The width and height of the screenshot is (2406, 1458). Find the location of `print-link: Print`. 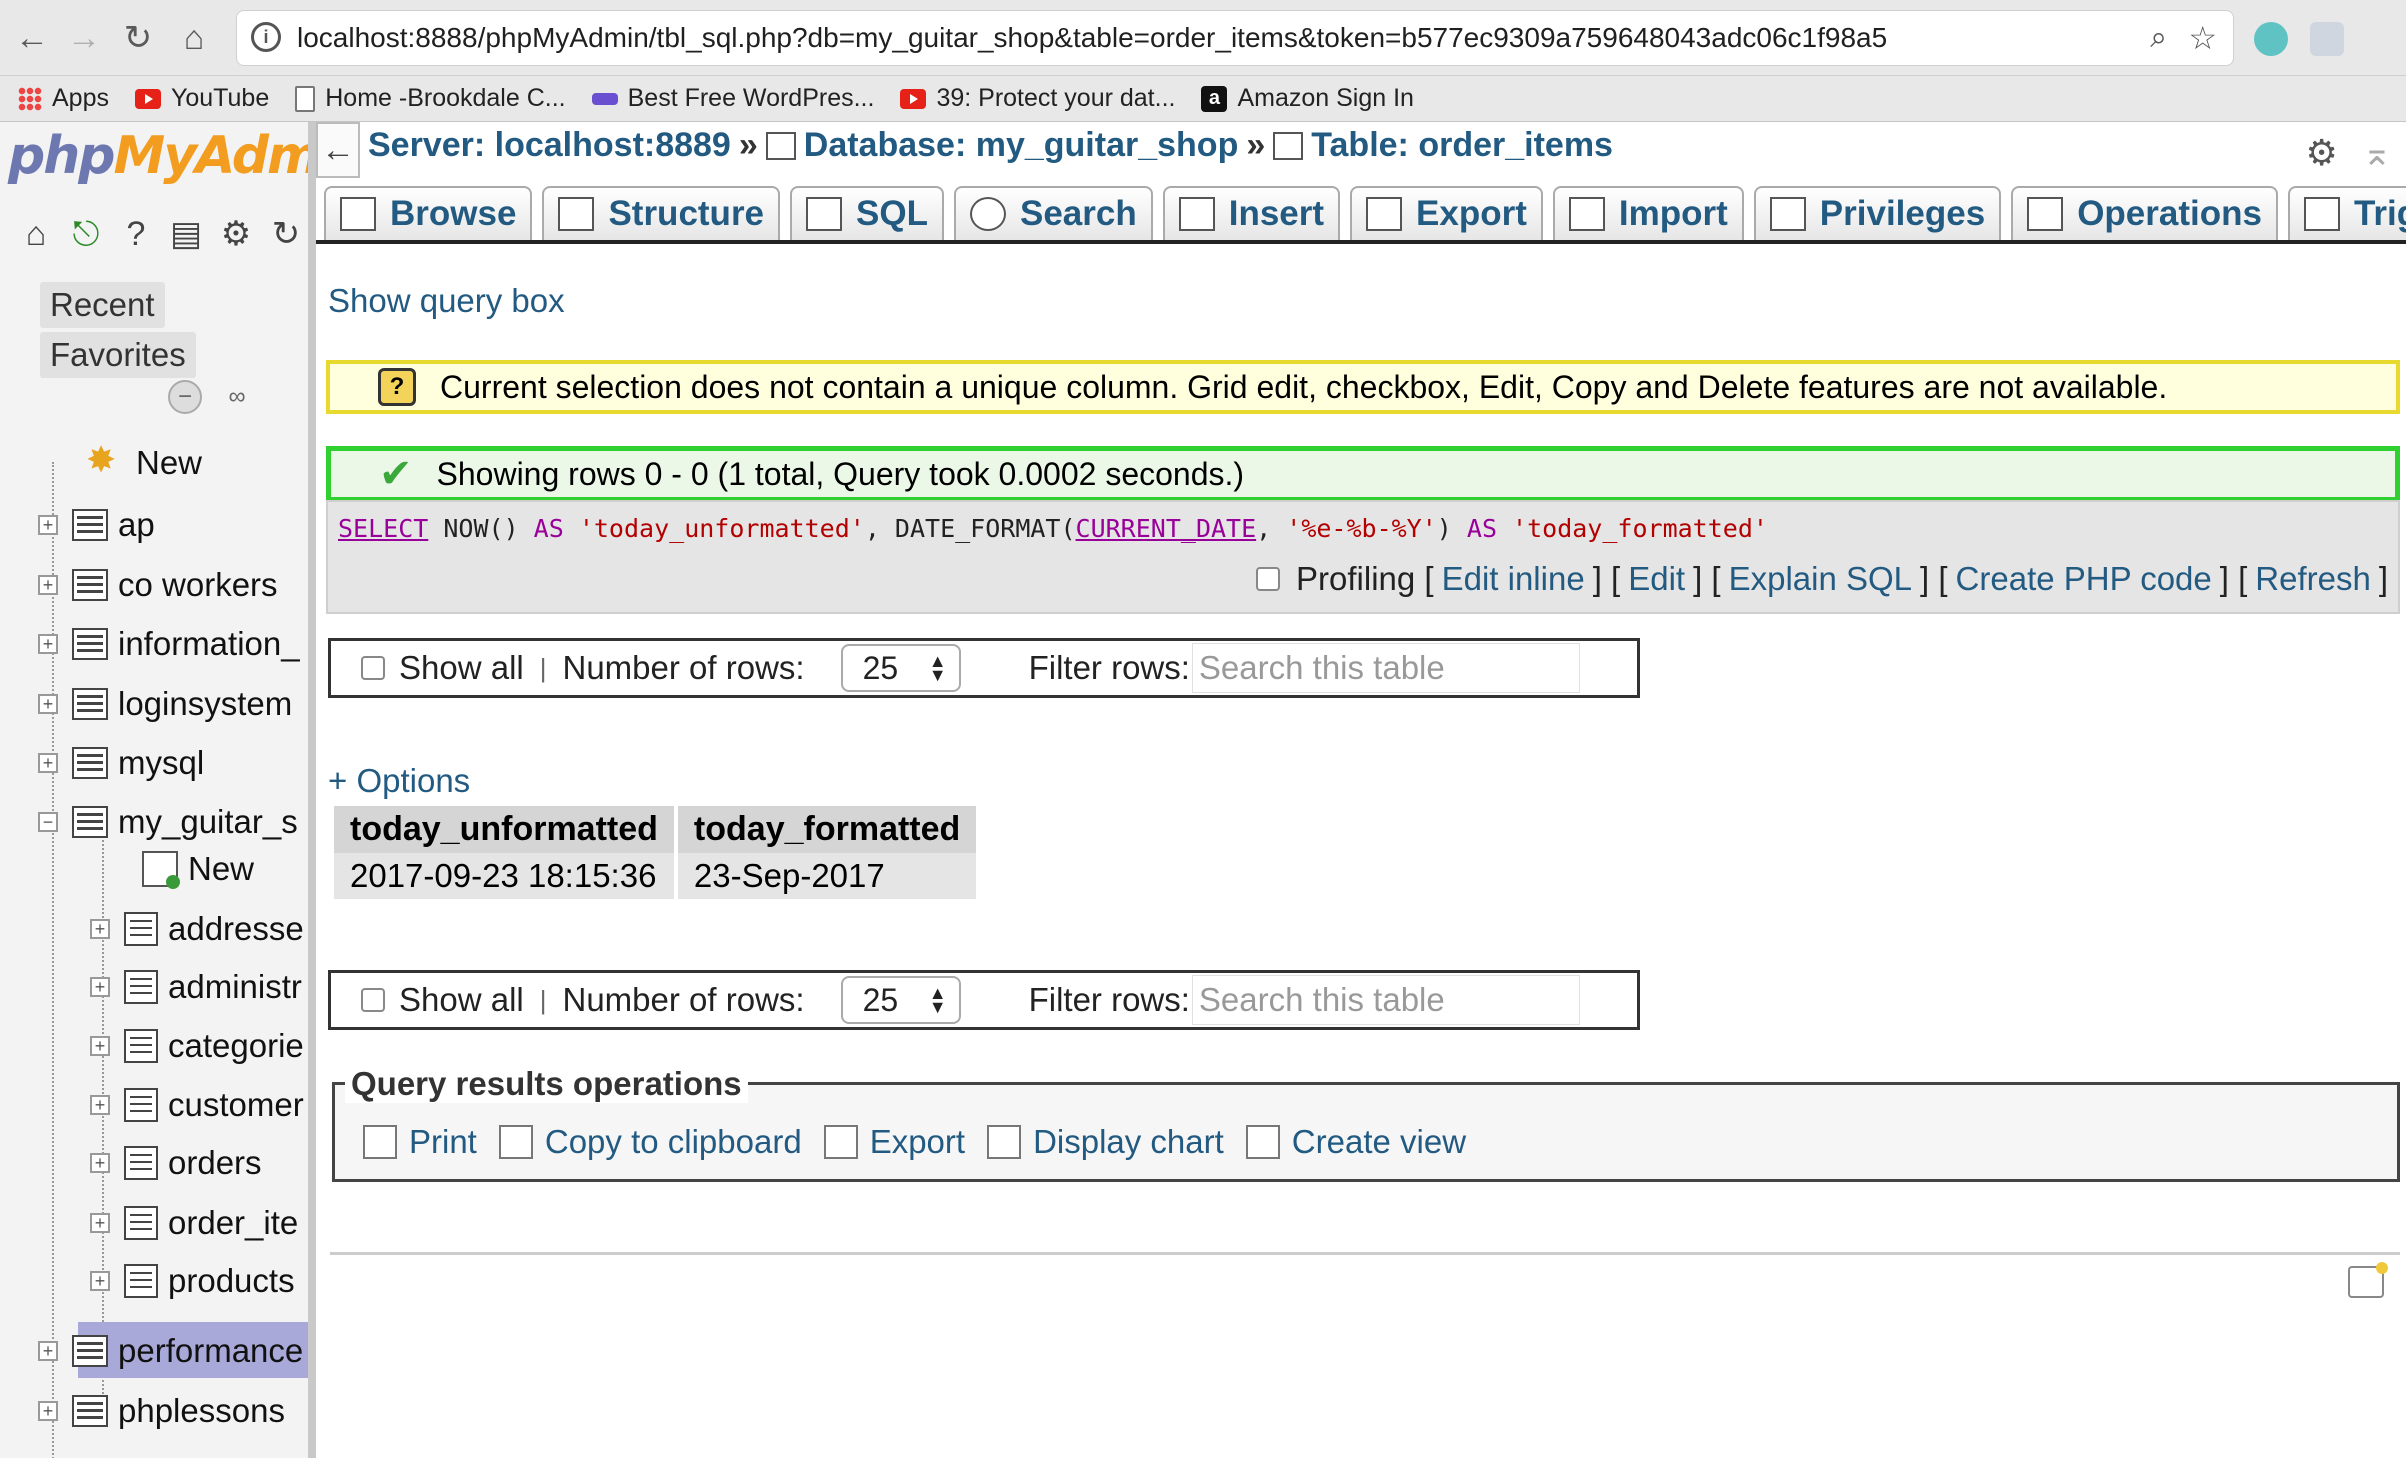

print-link: Print is located at coordinates (420, 1142).